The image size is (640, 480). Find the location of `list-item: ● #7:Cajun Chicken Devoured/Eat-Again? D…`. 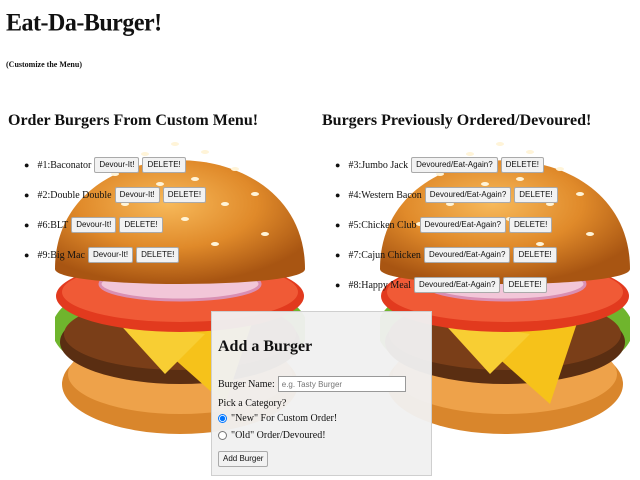

list-item: ● #7:Cajun Chicken Devoured/Eat-Again? D… is located at coordinates (446, 255).